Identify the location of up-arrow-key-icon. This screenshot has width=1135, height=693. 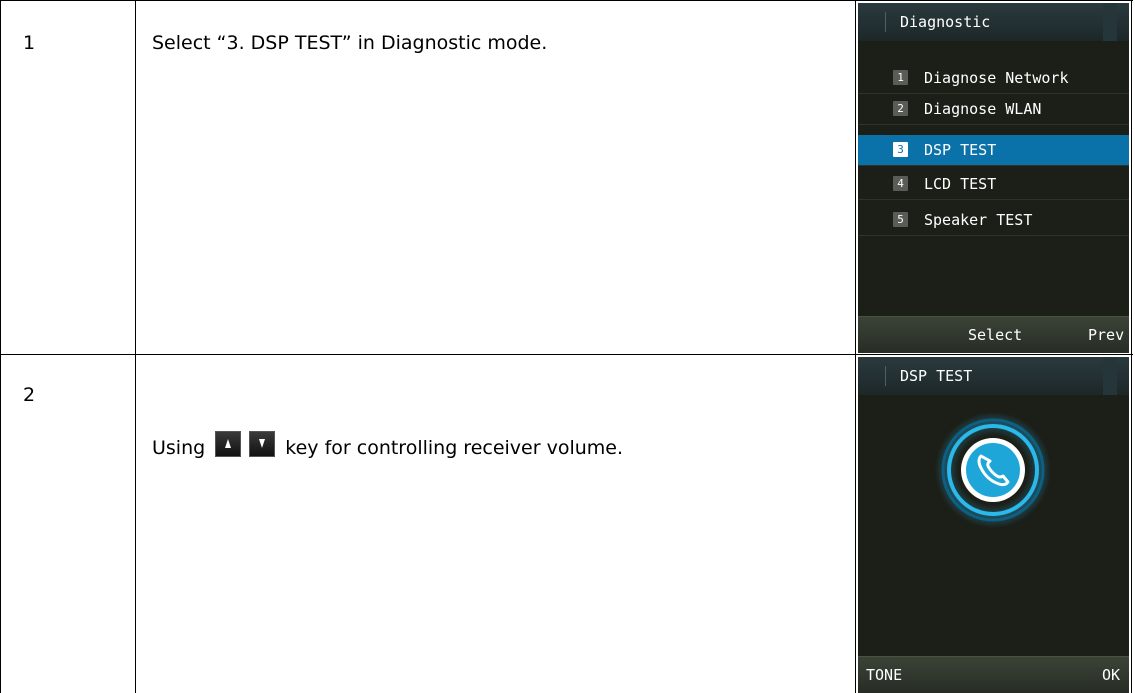
(228, 444).